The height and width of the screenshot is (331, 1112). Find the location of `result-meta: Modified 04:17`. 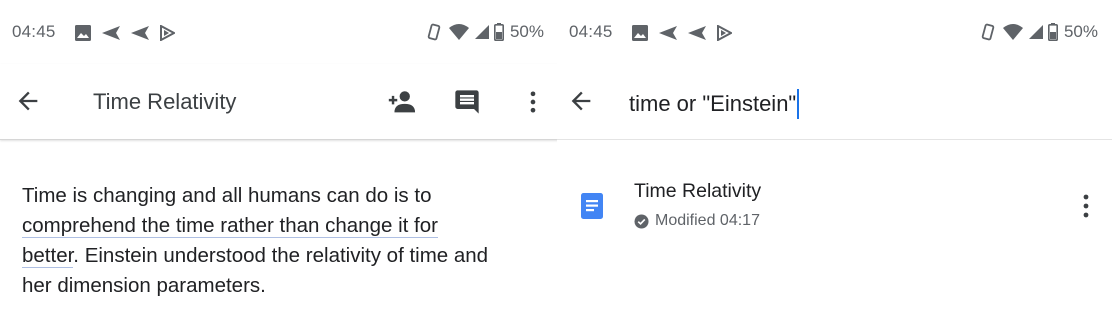

result-meta: Modified 04:17 is located at coordinates (697, 221).